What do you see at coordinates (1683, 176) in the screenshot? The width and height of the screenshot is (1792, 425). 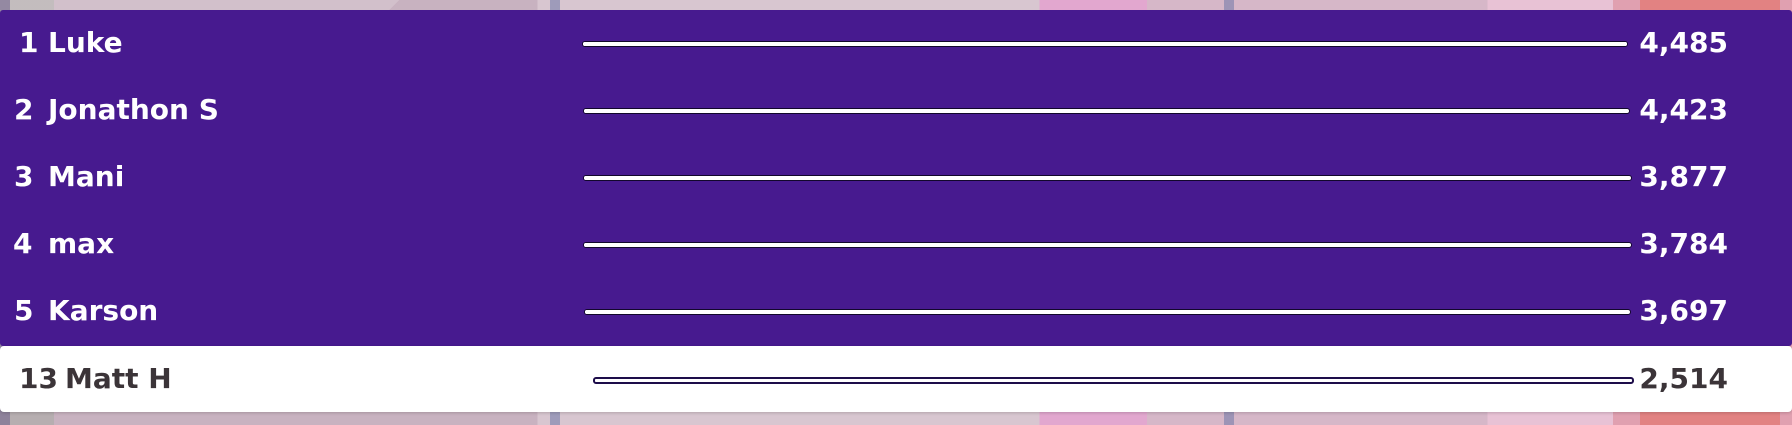 I see `score-value: 3,877` at bounding box center [1683, 176].